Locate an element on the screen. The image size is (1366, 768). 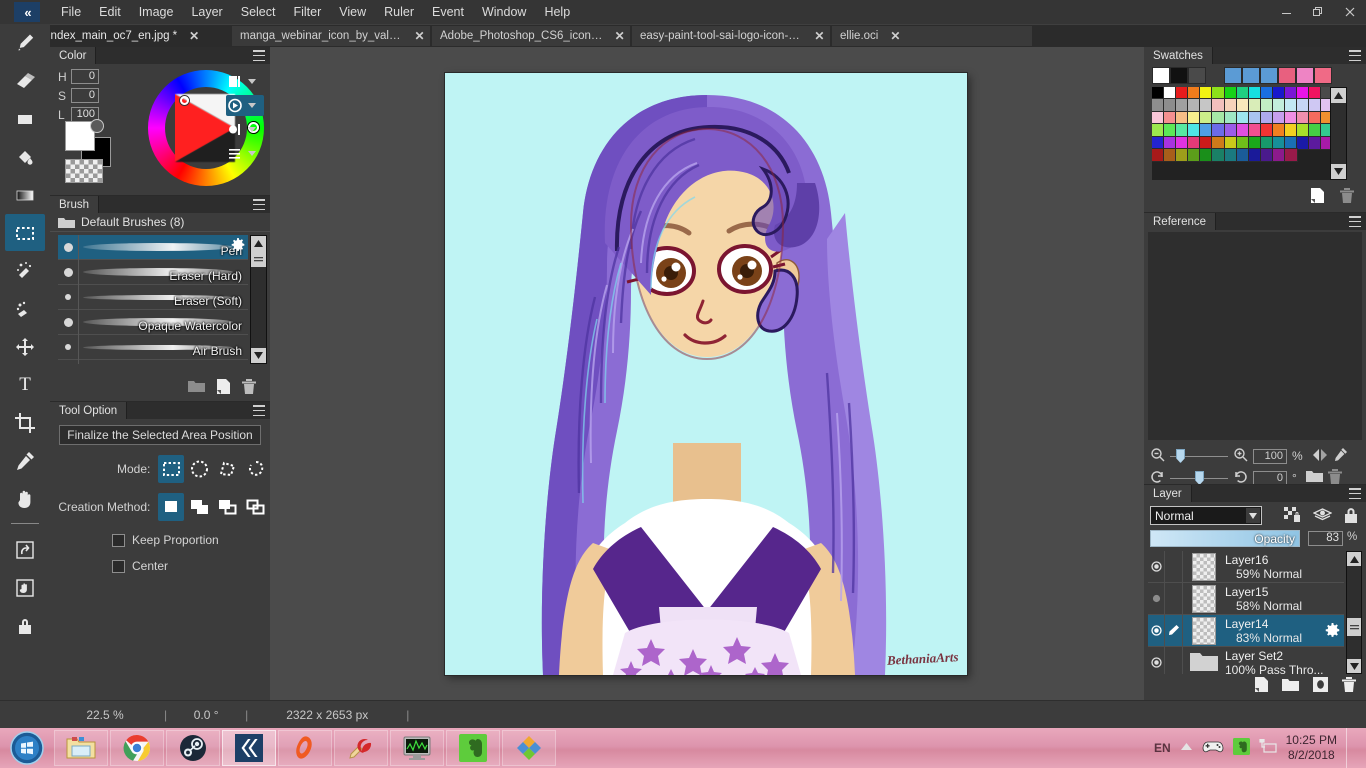
menu-file: File is located at coordinates (71, 12).